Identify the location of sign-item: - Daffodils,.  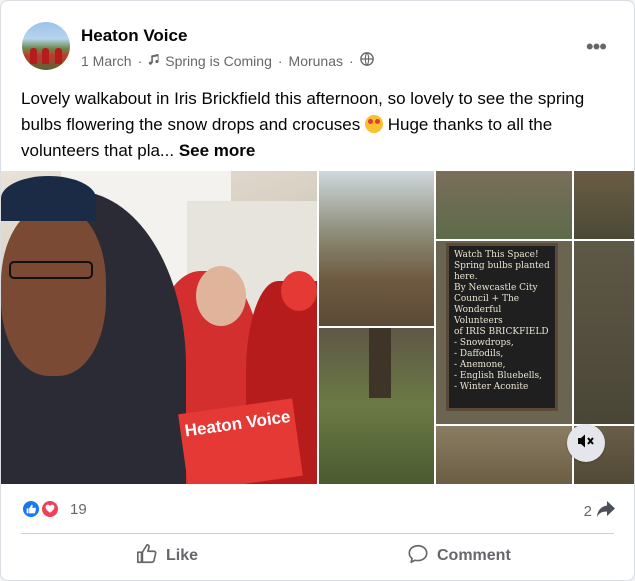
(479, 354).